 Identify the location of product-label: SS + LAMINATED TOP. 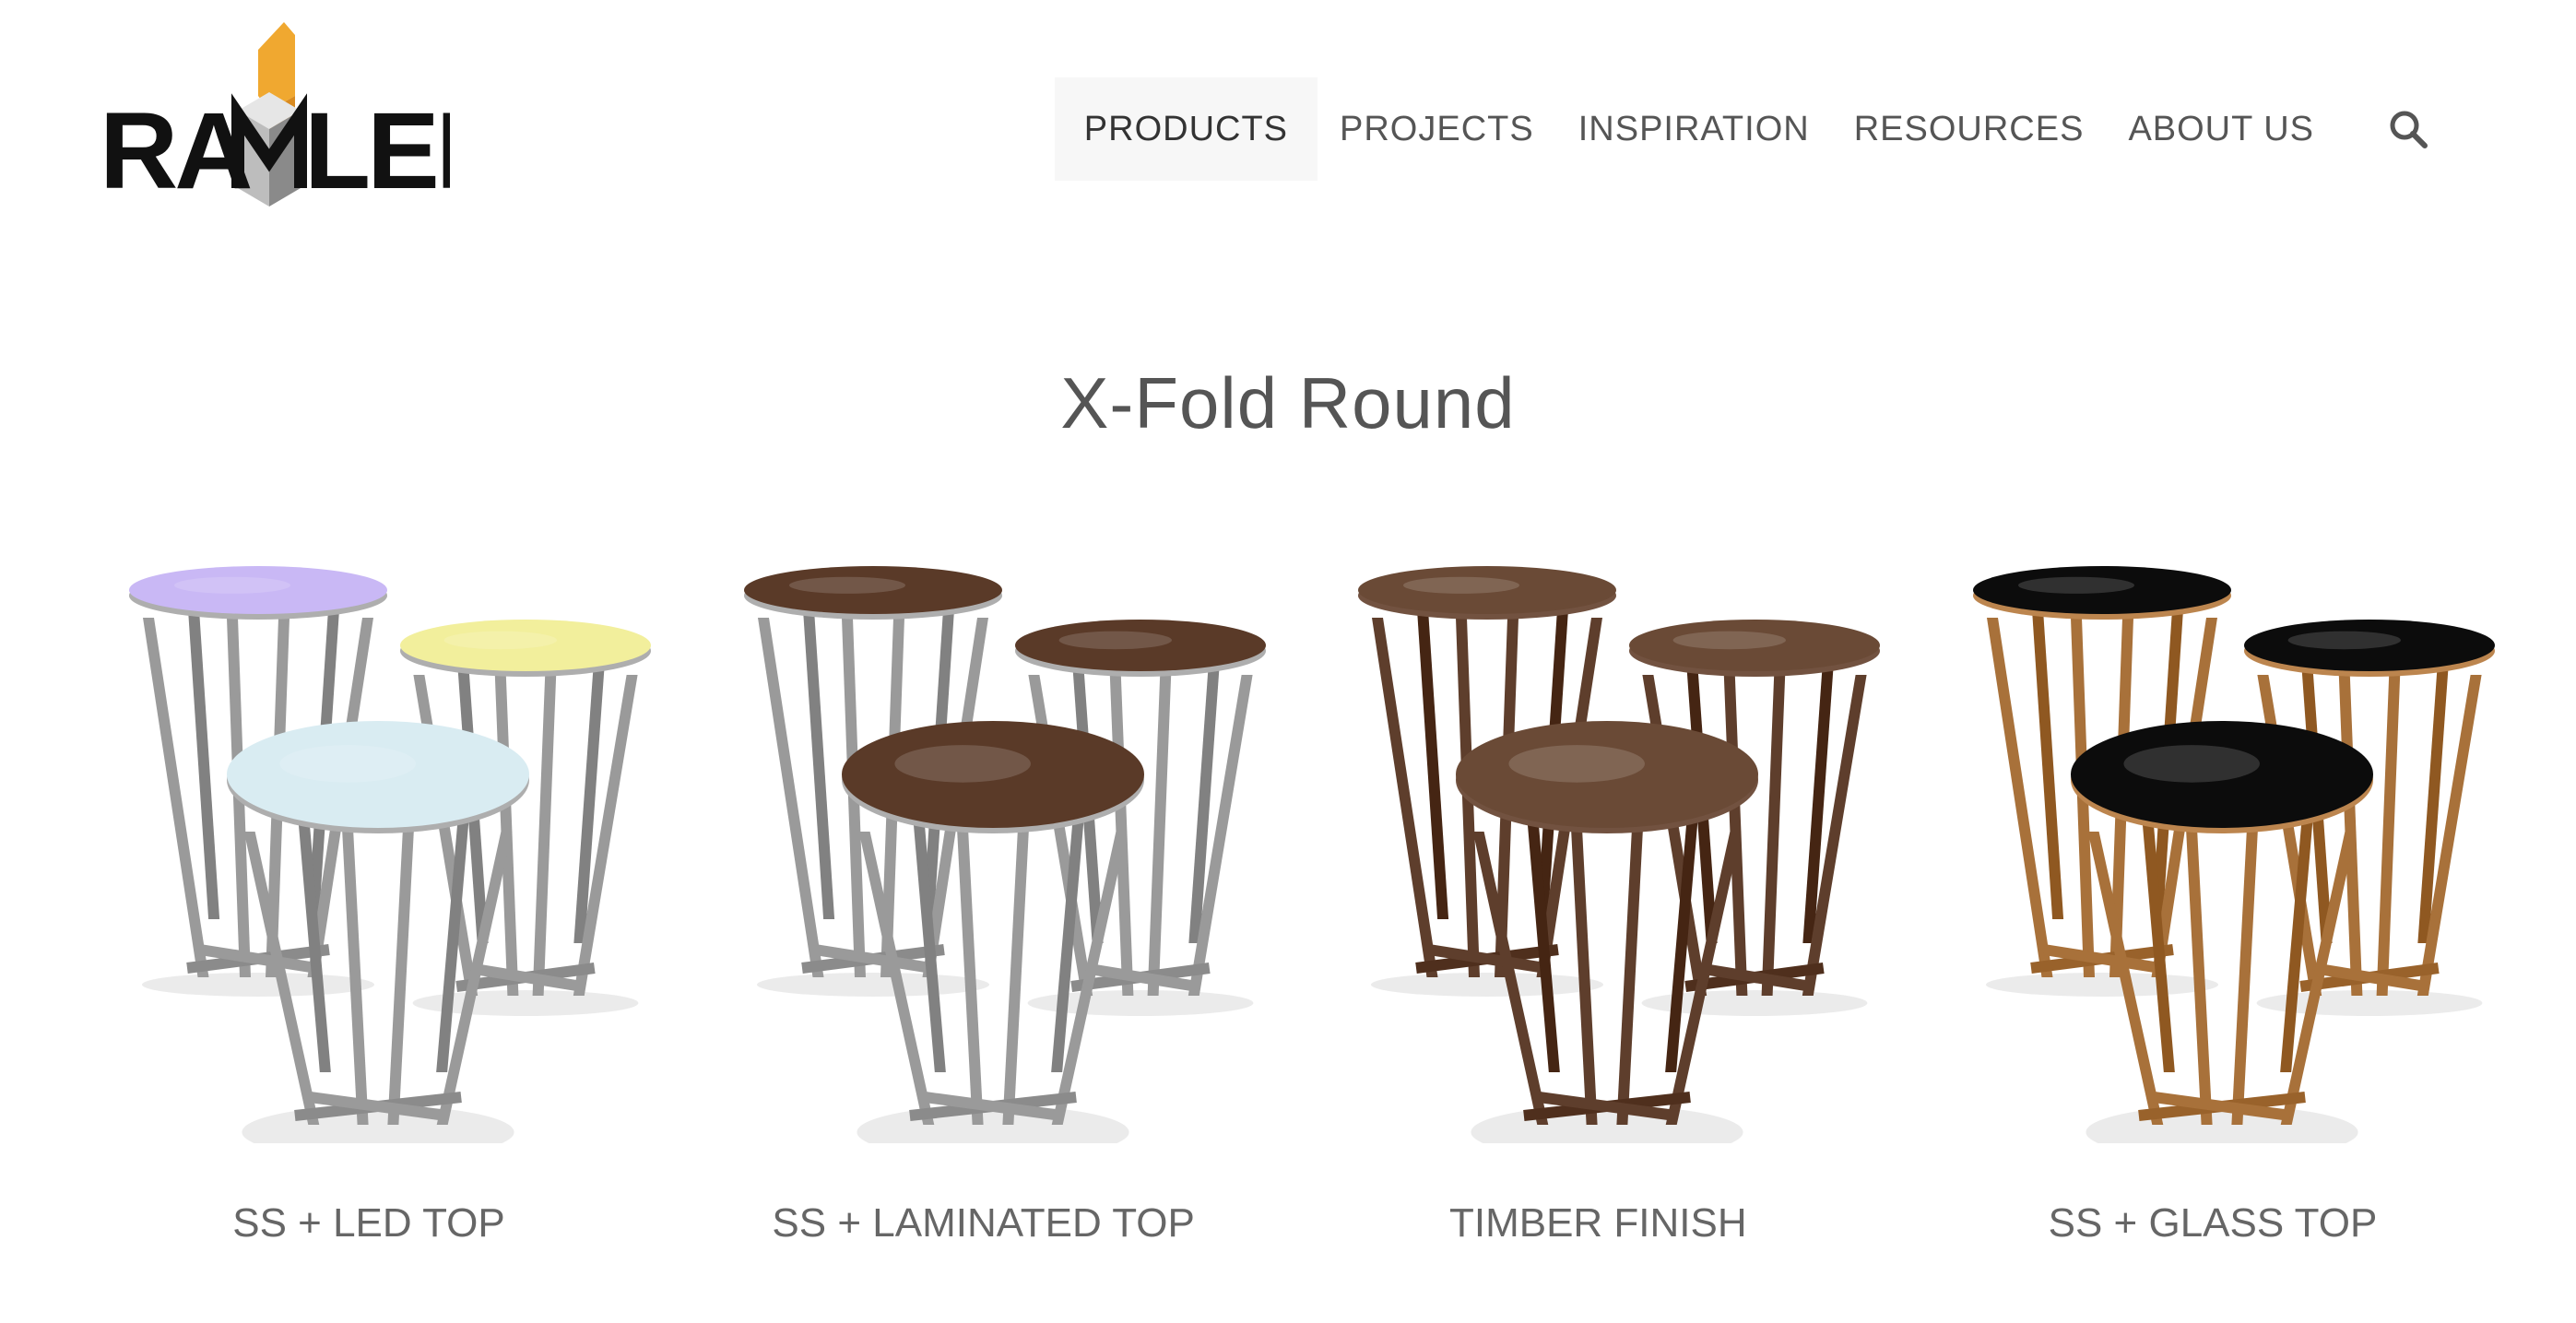
(984, 1223).